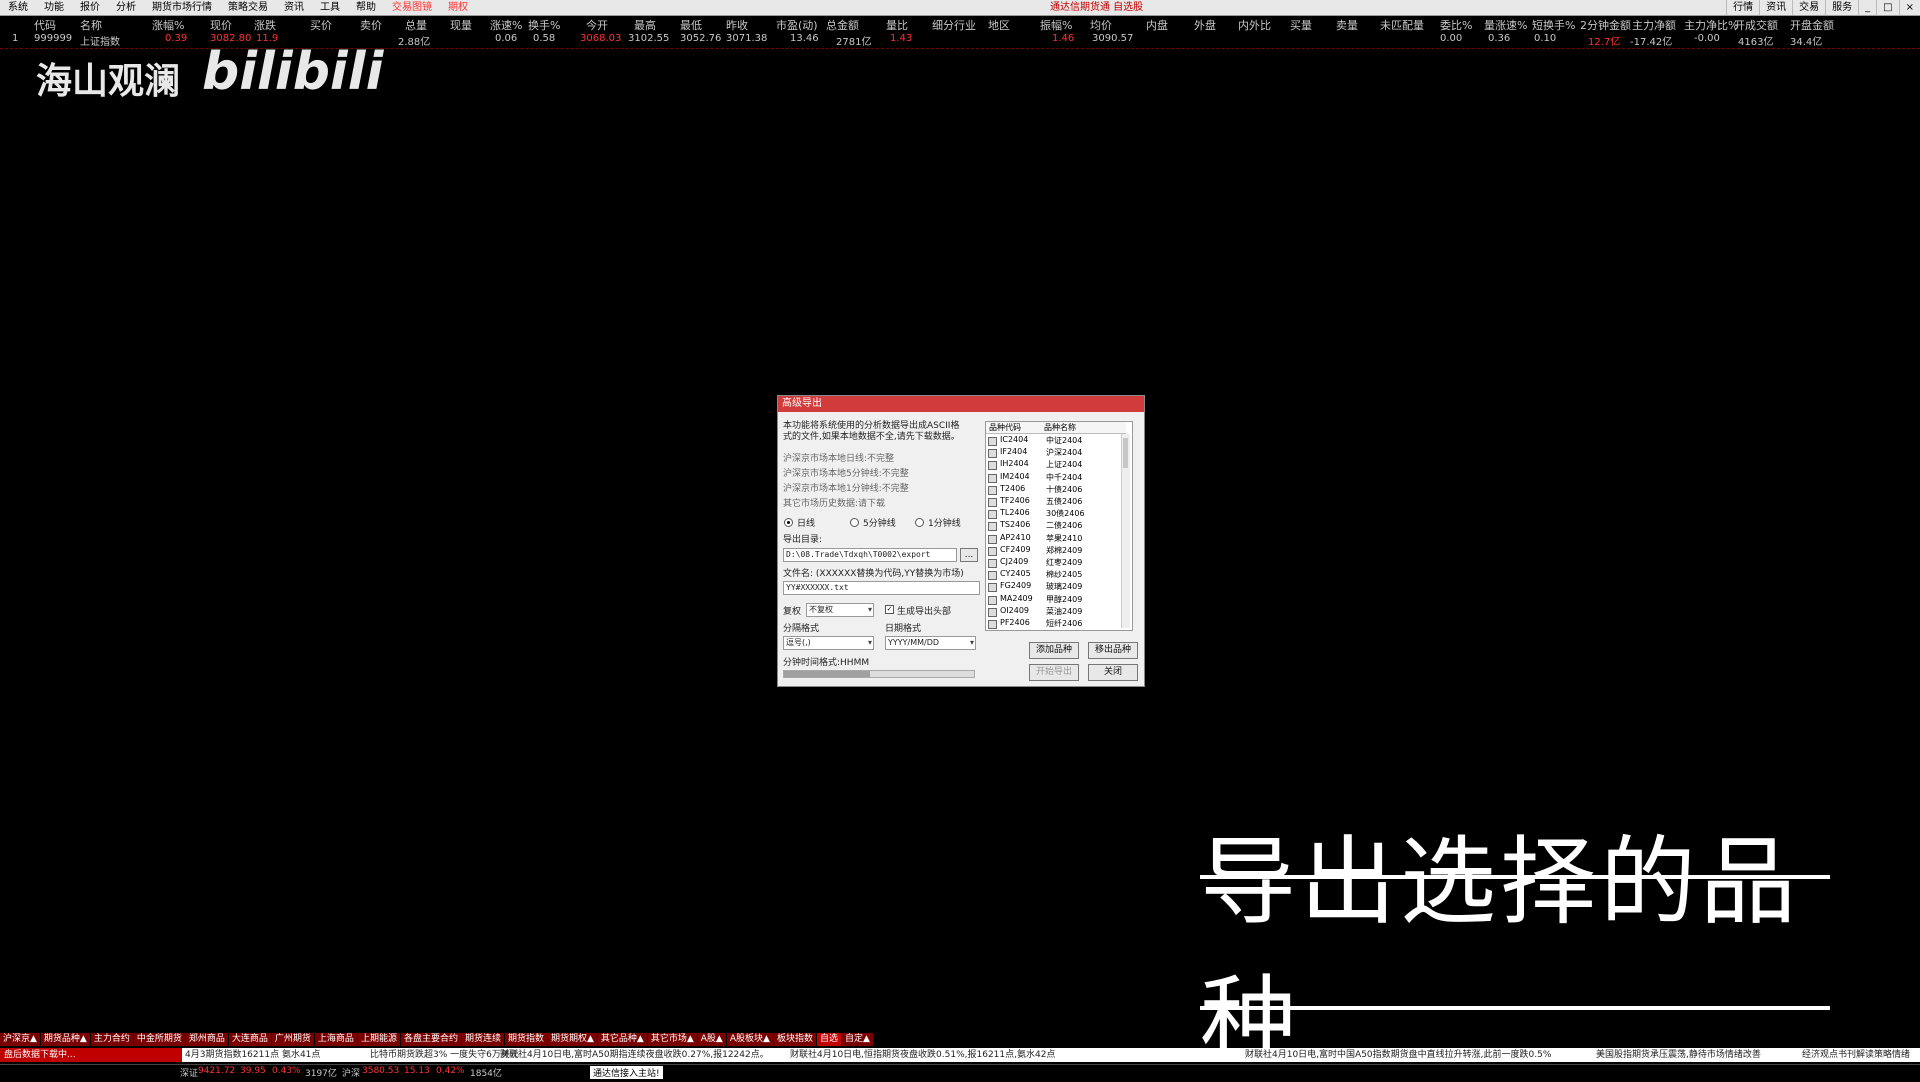  I want to click on menu-analysis: 分析, so click(126, 7).